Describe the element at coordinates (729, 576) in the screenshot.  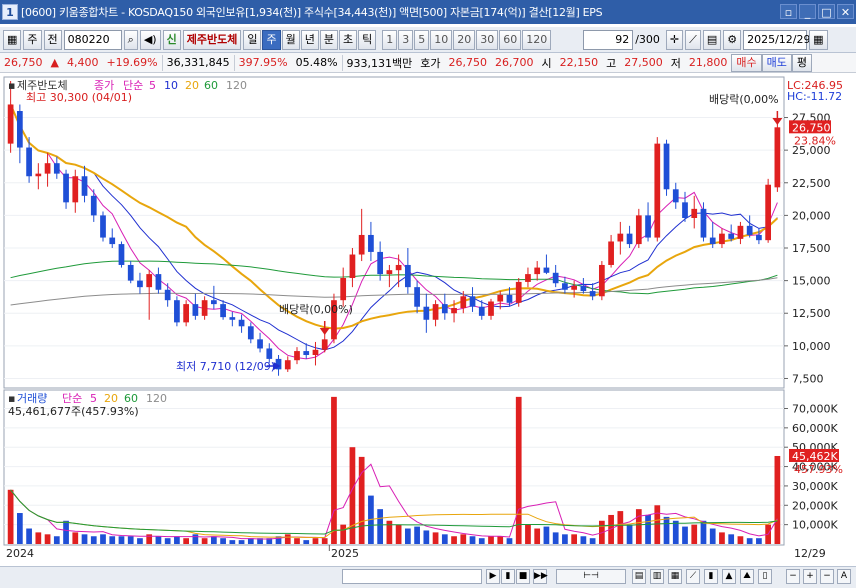
I see `area-icon: ▲` at that location.